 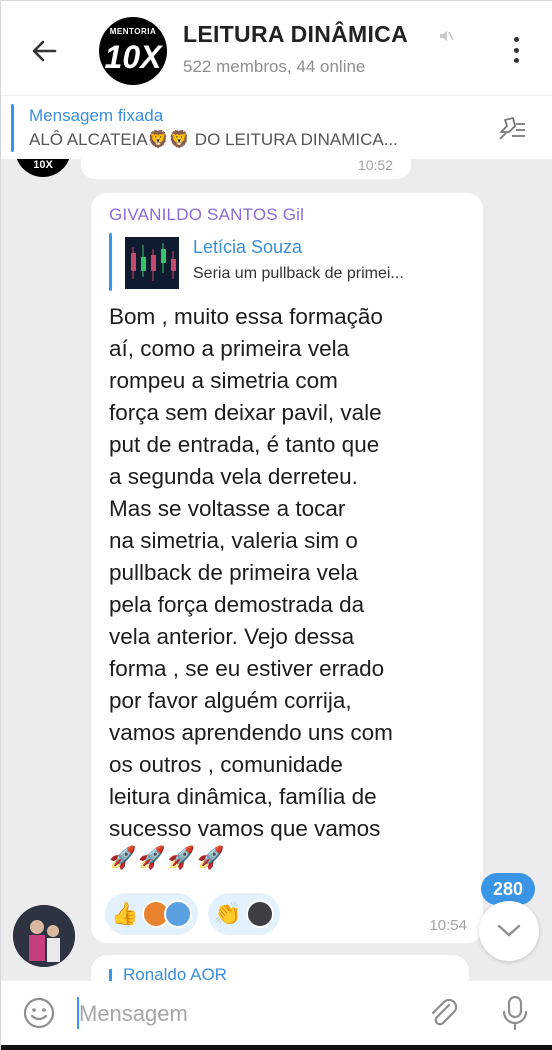 I want to click on candlestick-chart-thumbnail, so click(x=152, y=263).